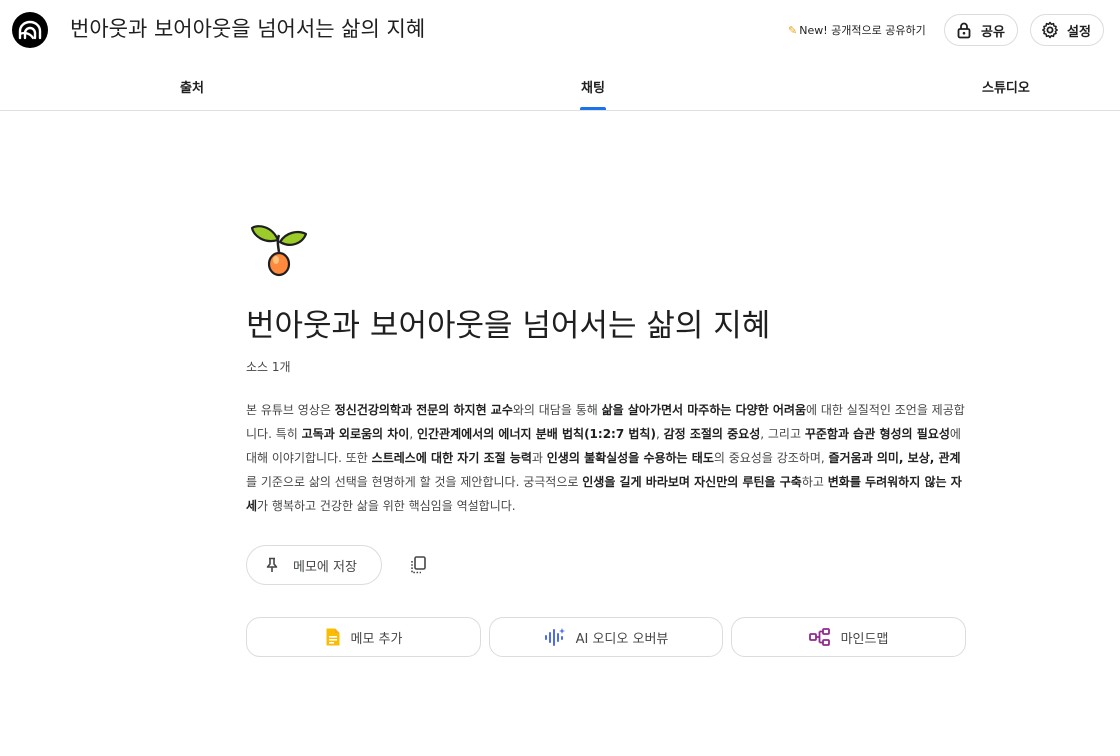  What do you see at coordinates (560, 85) in the screenshot?
I see `tab-bar: 출처 채팅 스튜디오` at bounding box center [560, 85].